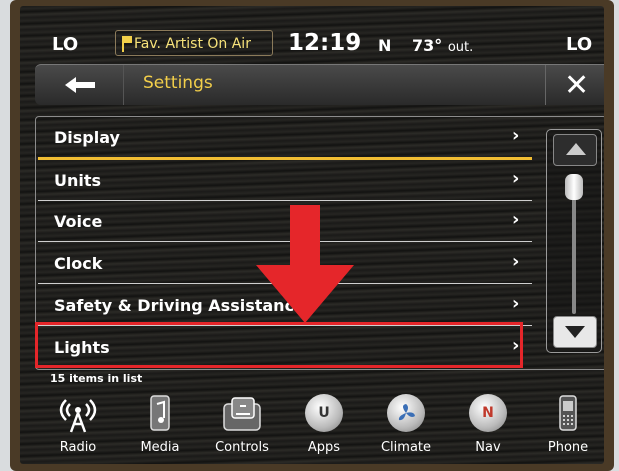 The width and height of the screenshot is (619, 471). I want to click on phone-icon, so click(568, 413).